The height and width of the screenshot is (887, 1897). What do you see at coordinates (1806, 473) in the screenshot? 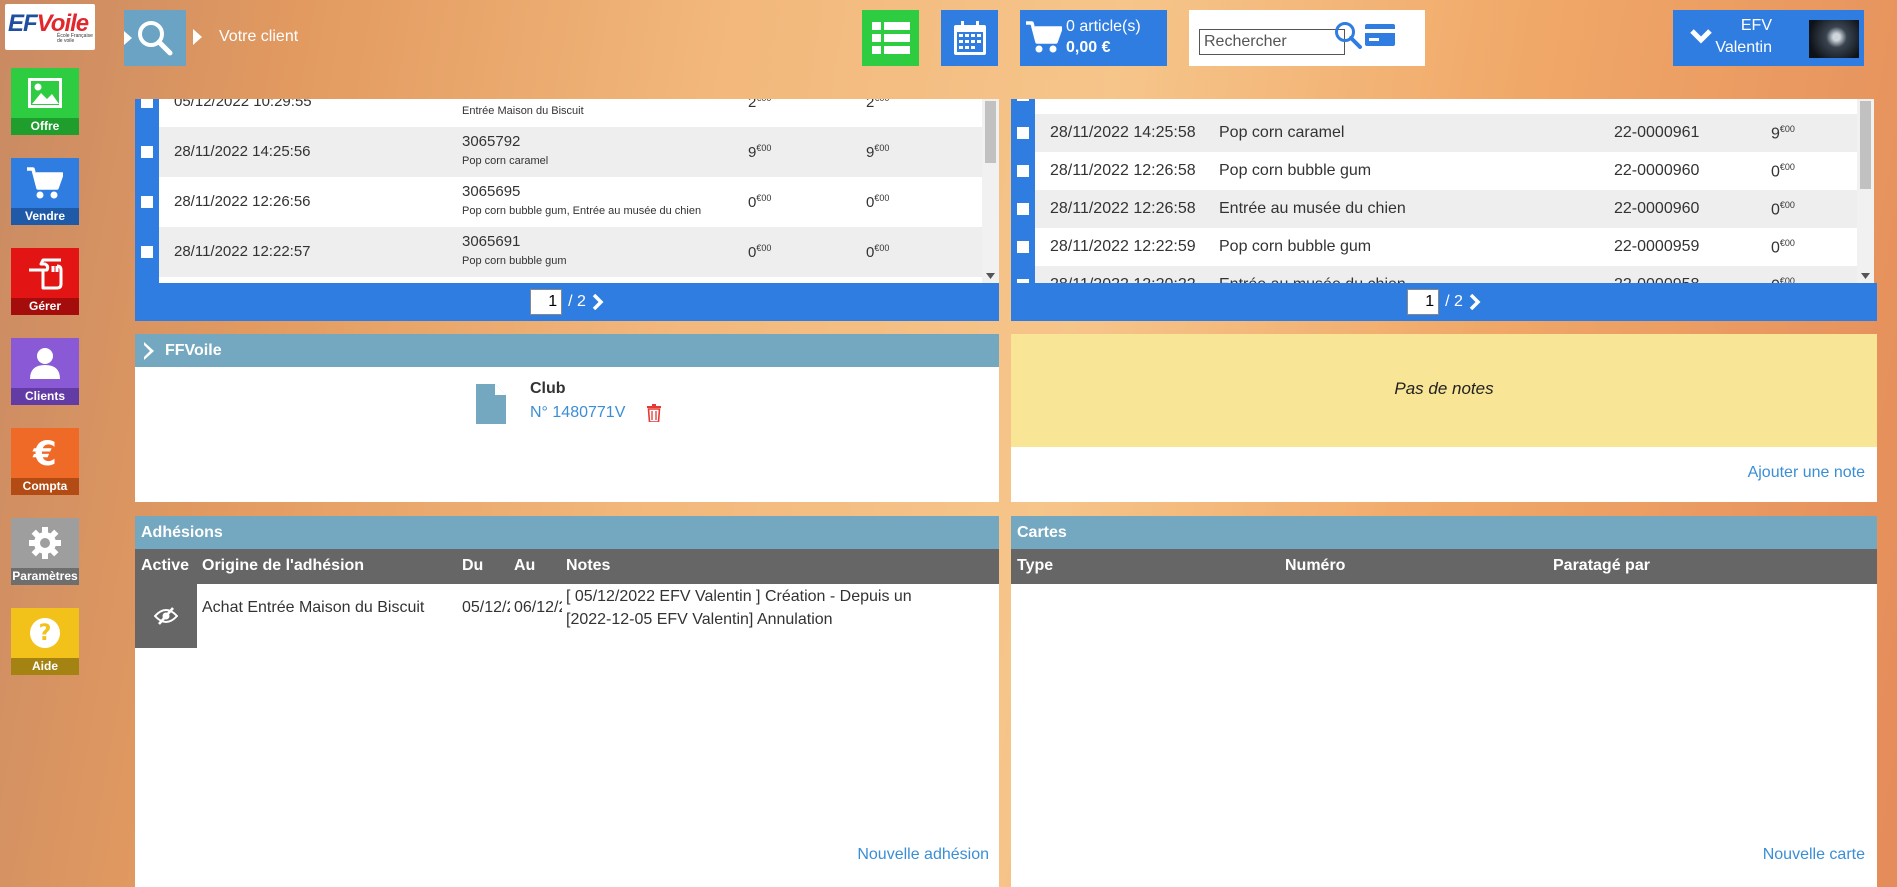
I see `add-note-link: Ajouter une note` at bounding box center [1806, 473].